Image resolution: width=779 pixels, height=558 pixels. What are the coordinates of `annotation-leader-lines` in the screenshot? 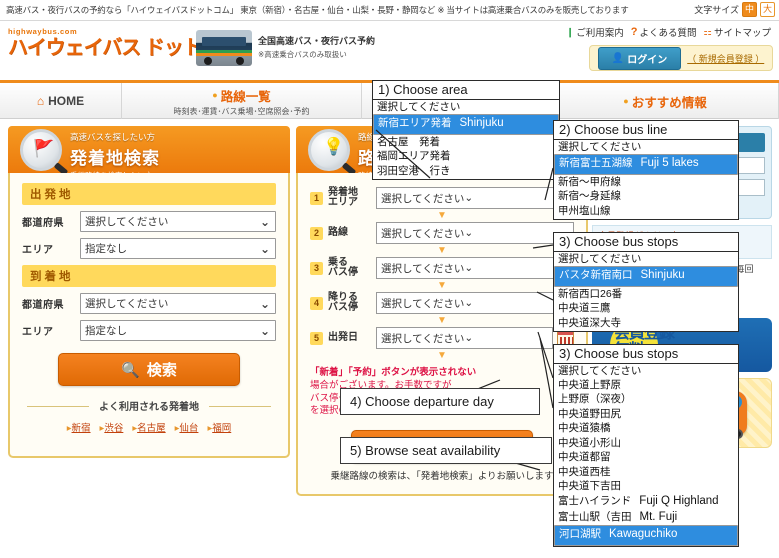 It's located at (464, 300).